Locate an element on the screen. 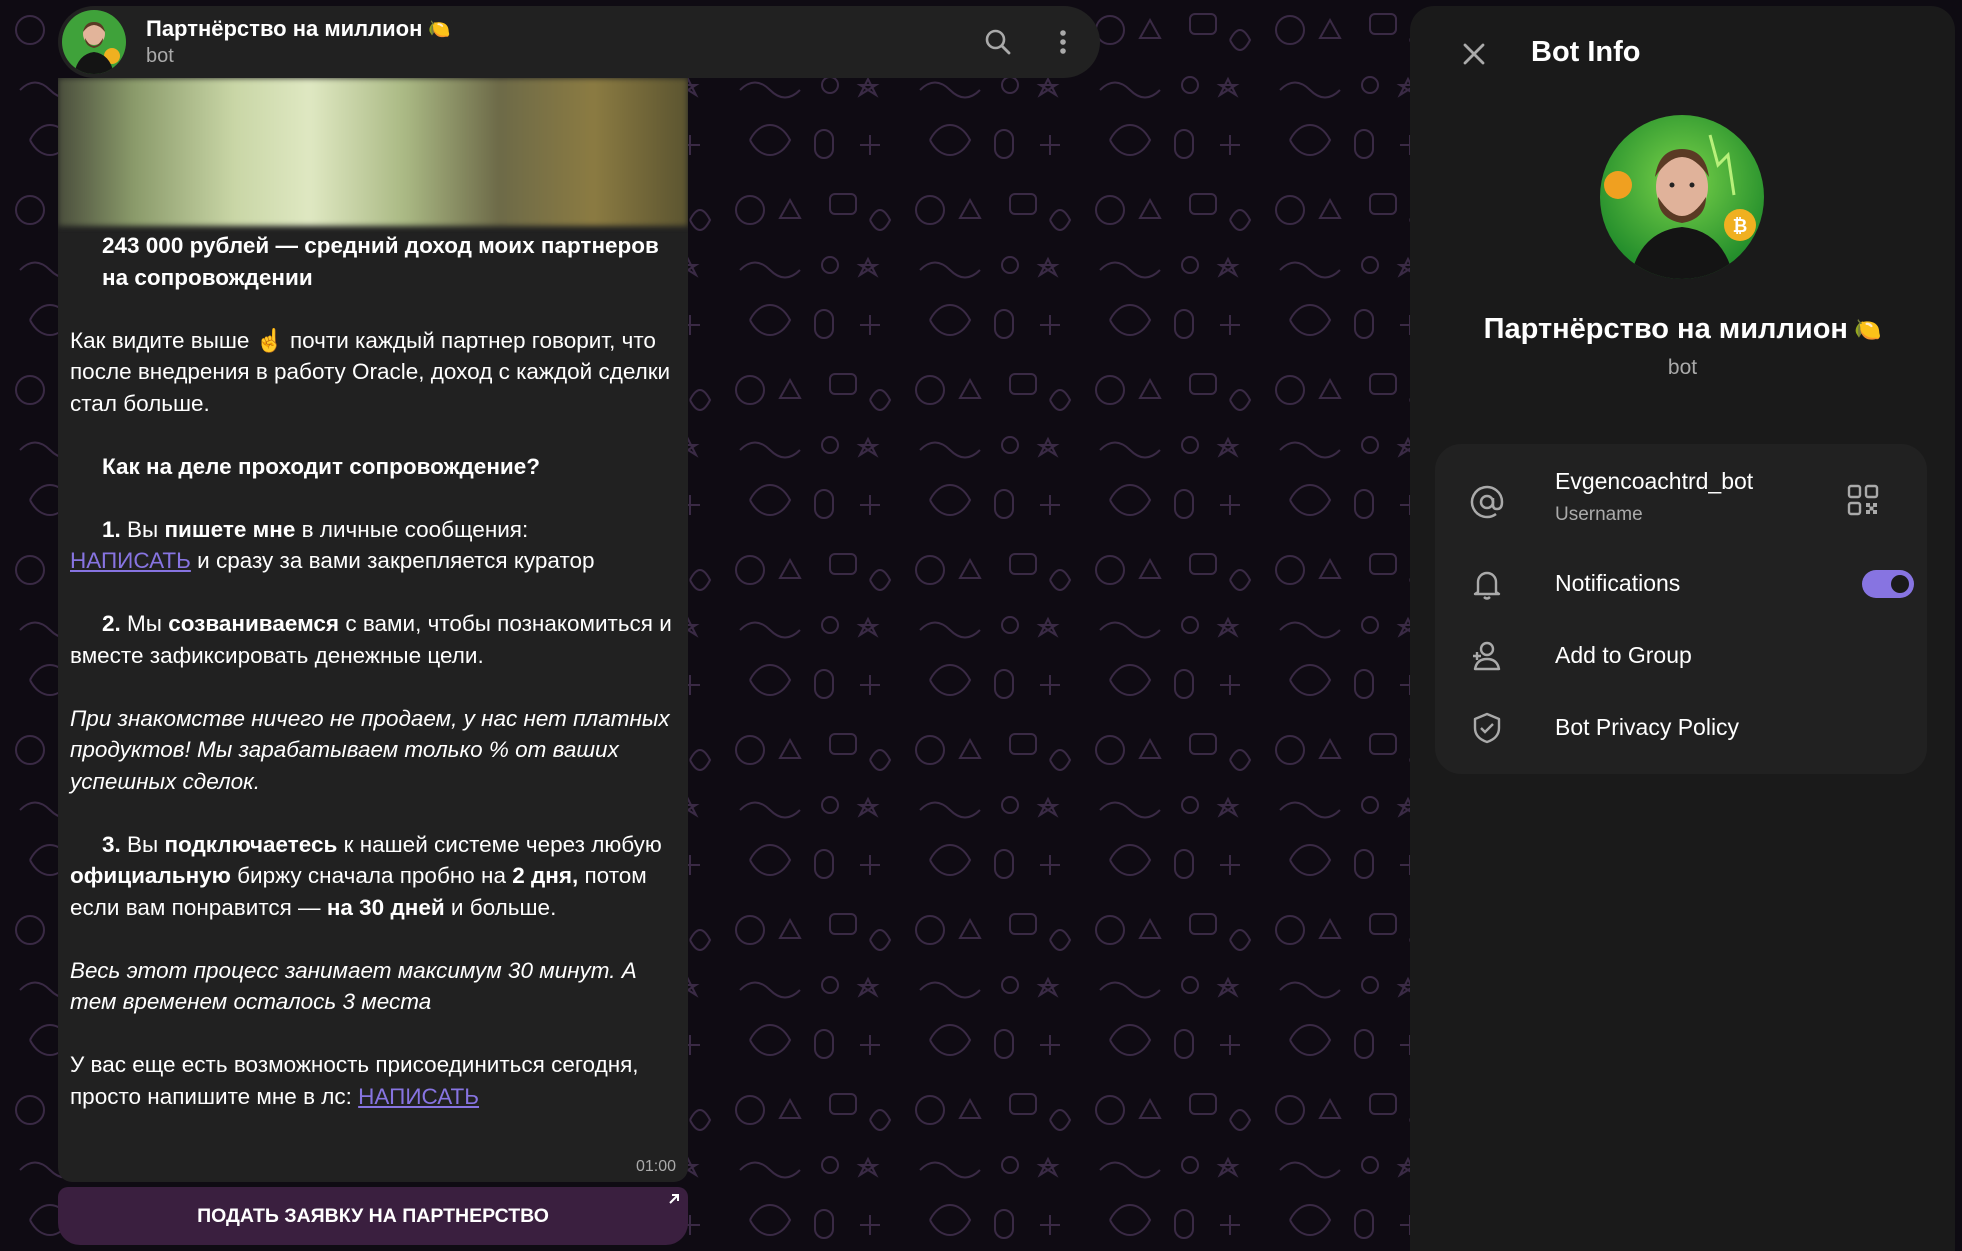 Image resolution: width=1962 pixels, height=1251 pixels. external-link-arrow-icon is located at coordinates (674, 1199).